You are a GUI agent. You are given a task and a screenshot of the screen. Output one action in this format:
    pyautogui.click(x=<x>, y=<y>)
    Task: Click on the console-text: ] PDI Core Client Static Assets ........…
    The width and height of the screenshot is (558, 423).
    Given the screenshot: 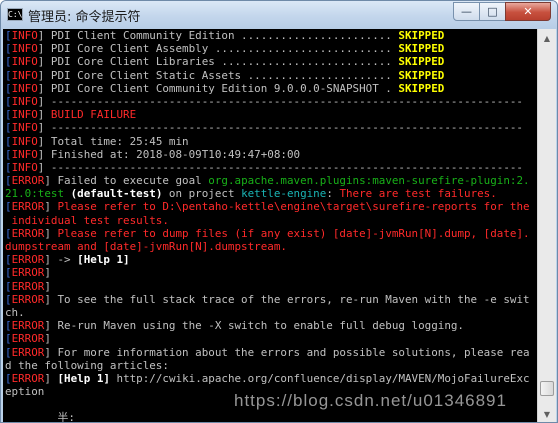 What is the action you would take?
    pyautogui.click(x=218, y=75)
    